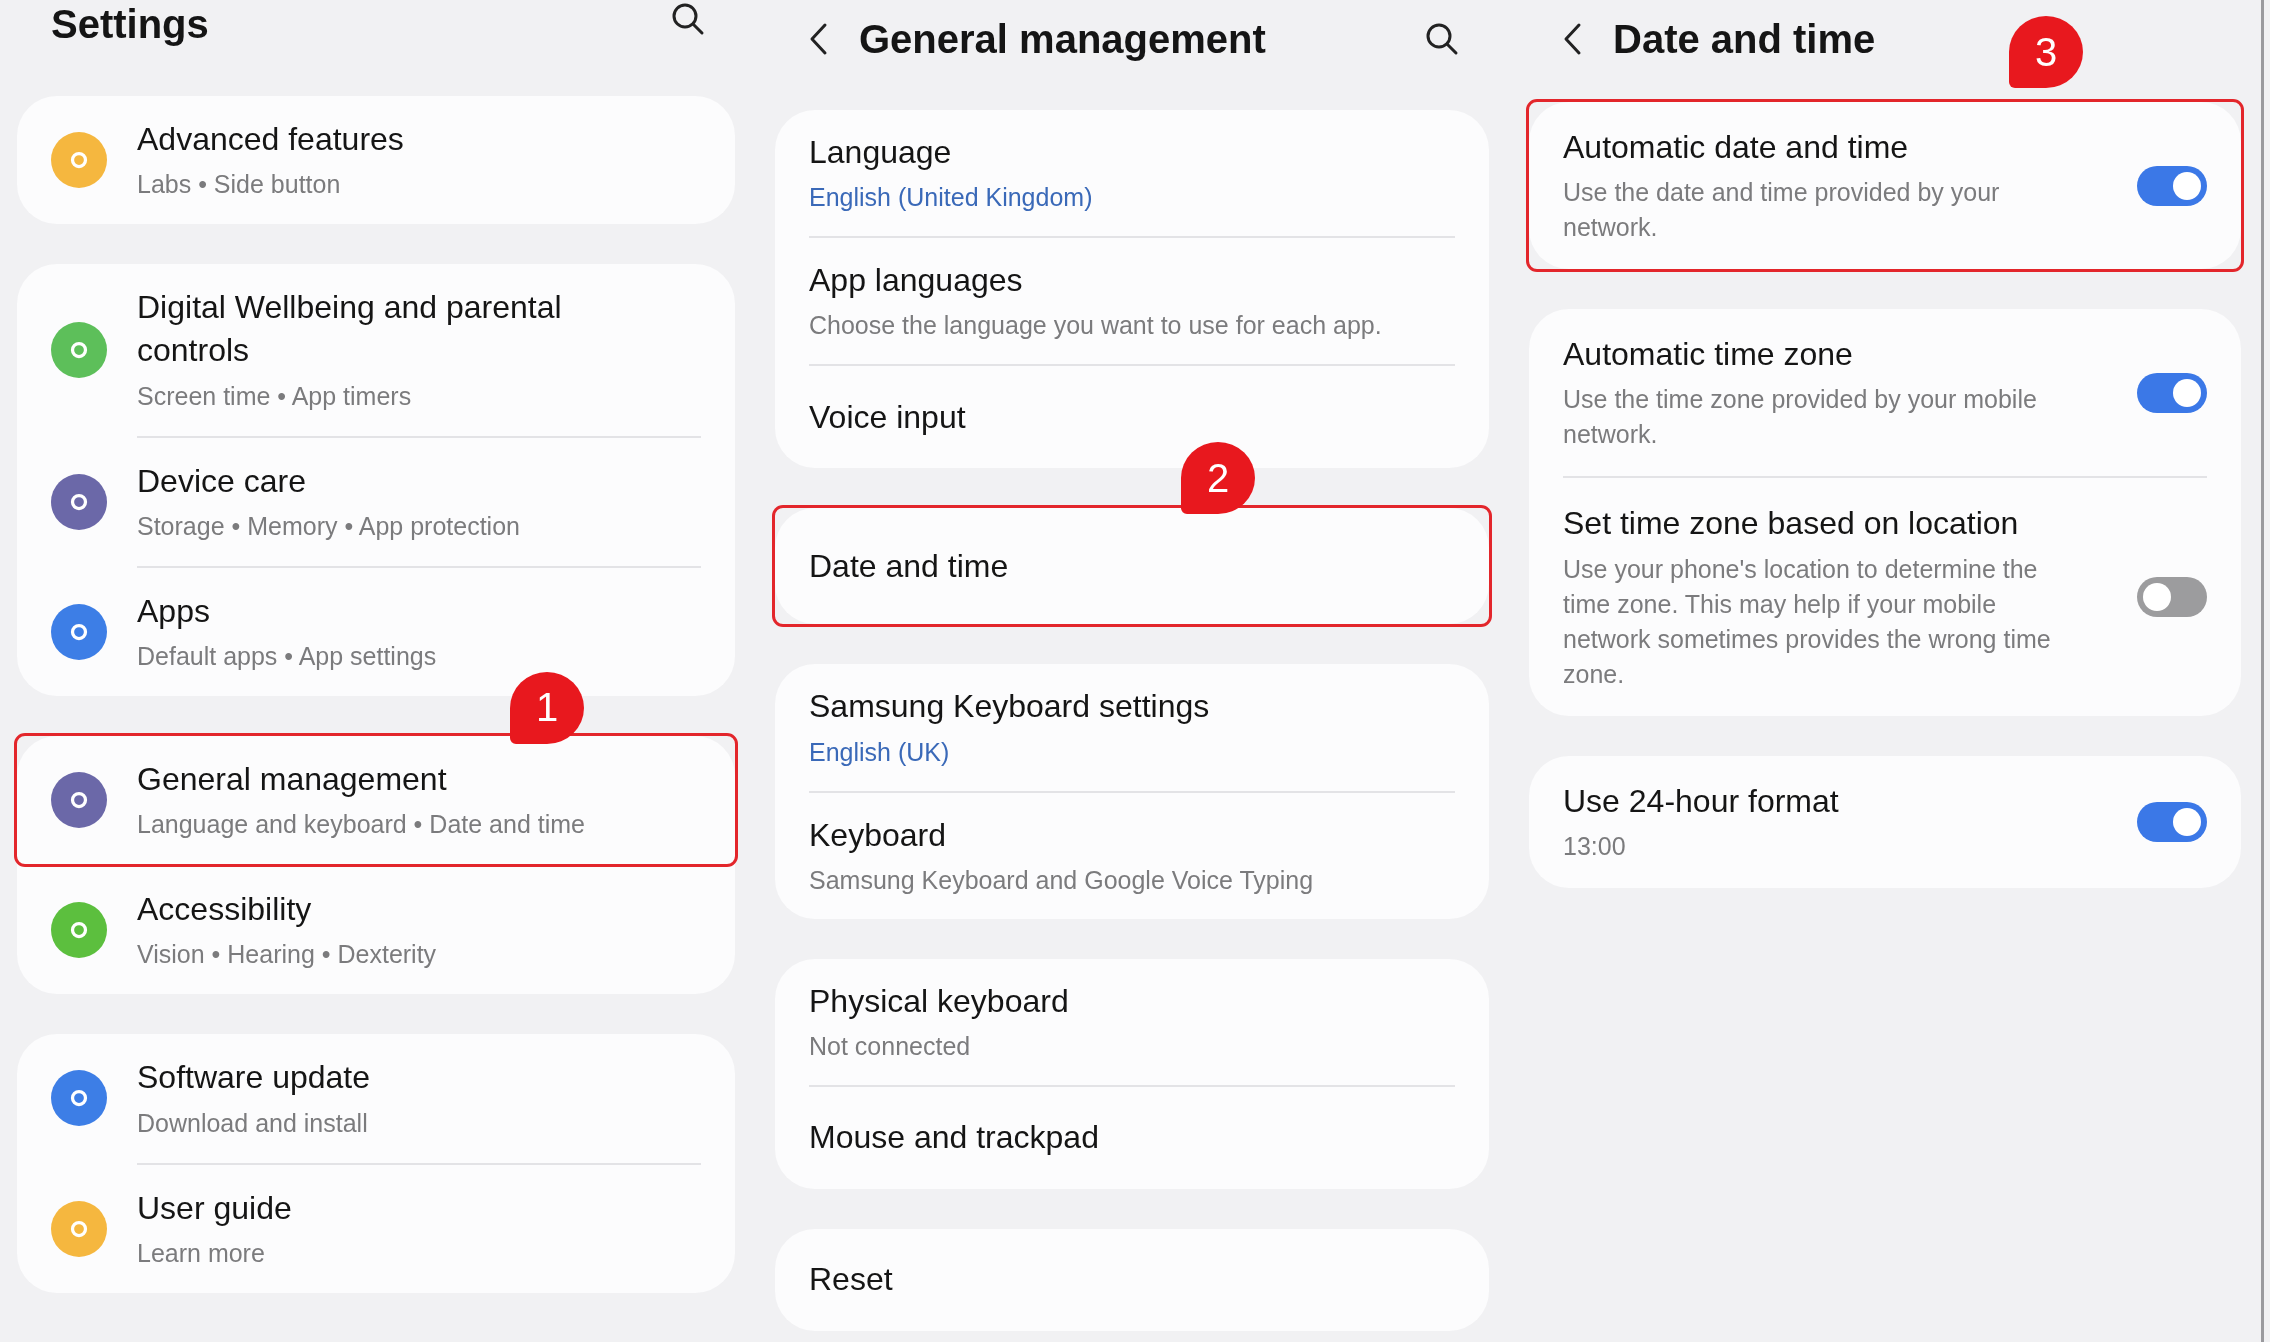 The height and width of the screenshot is (1342, 2270). What do you see at coordinates (890, 1046) in the screenshot?
I see `item-subtitle: Not connected` at bounding box center [890, 1046].